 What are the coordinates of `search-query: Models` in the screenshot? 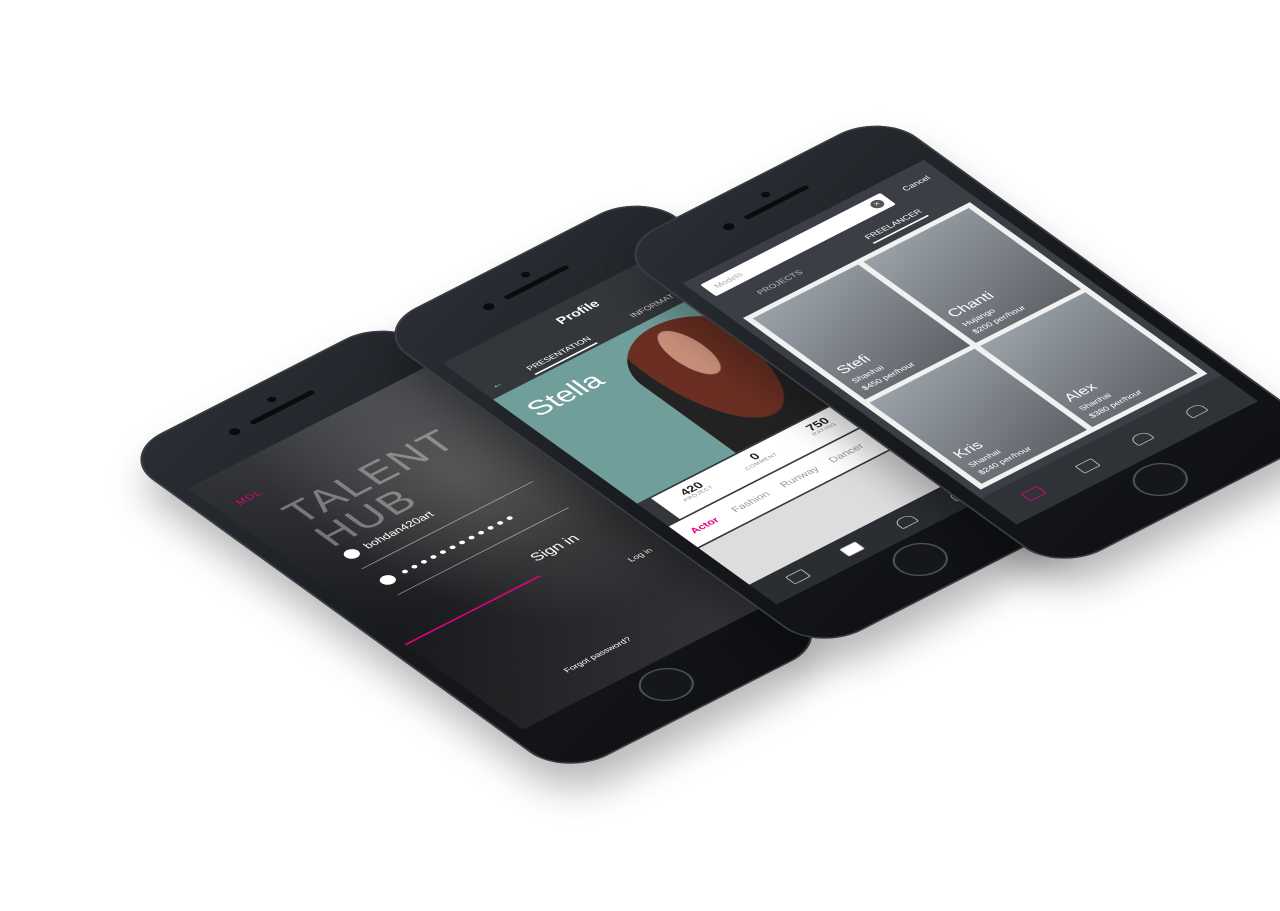 It's located at (728, 280).